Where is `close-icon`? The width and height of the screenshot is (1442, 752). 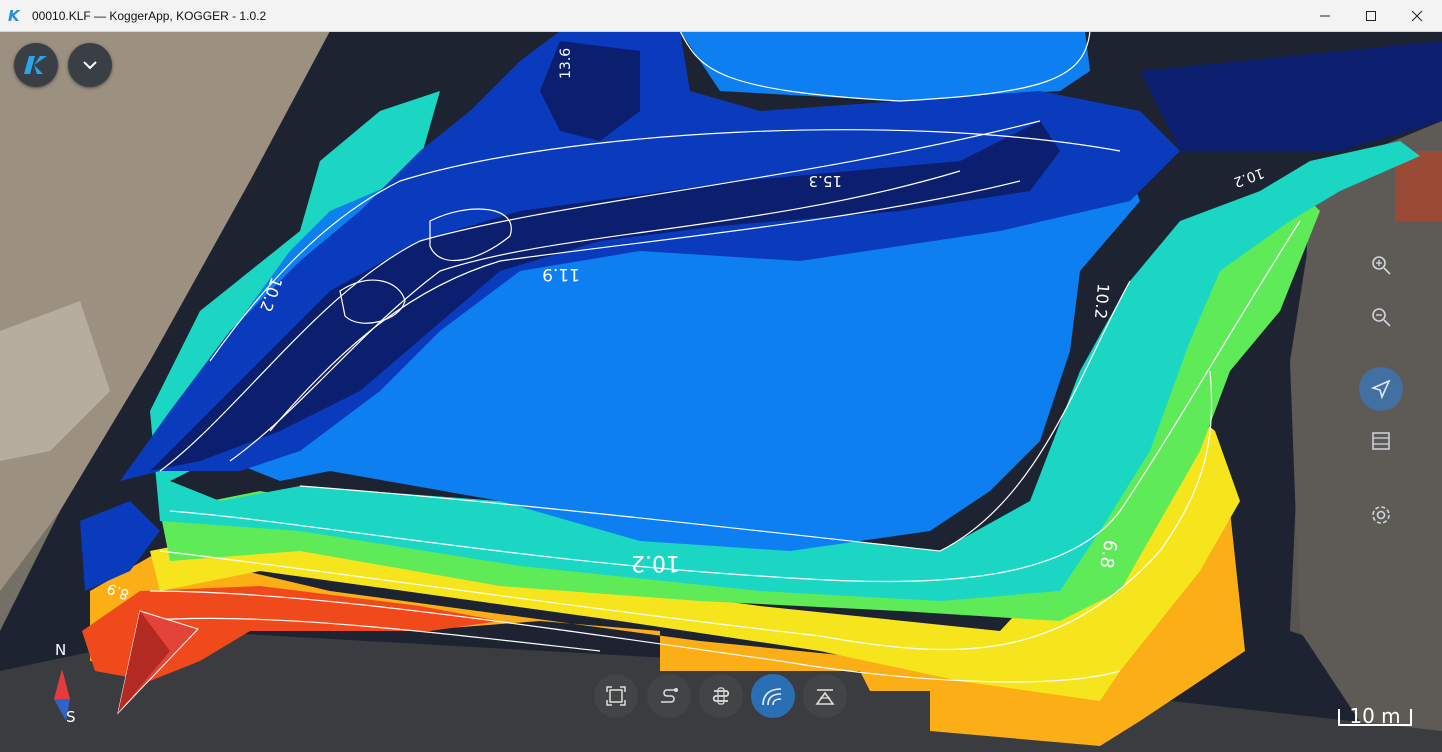 close-icon is located at coordinates (1417, 15).